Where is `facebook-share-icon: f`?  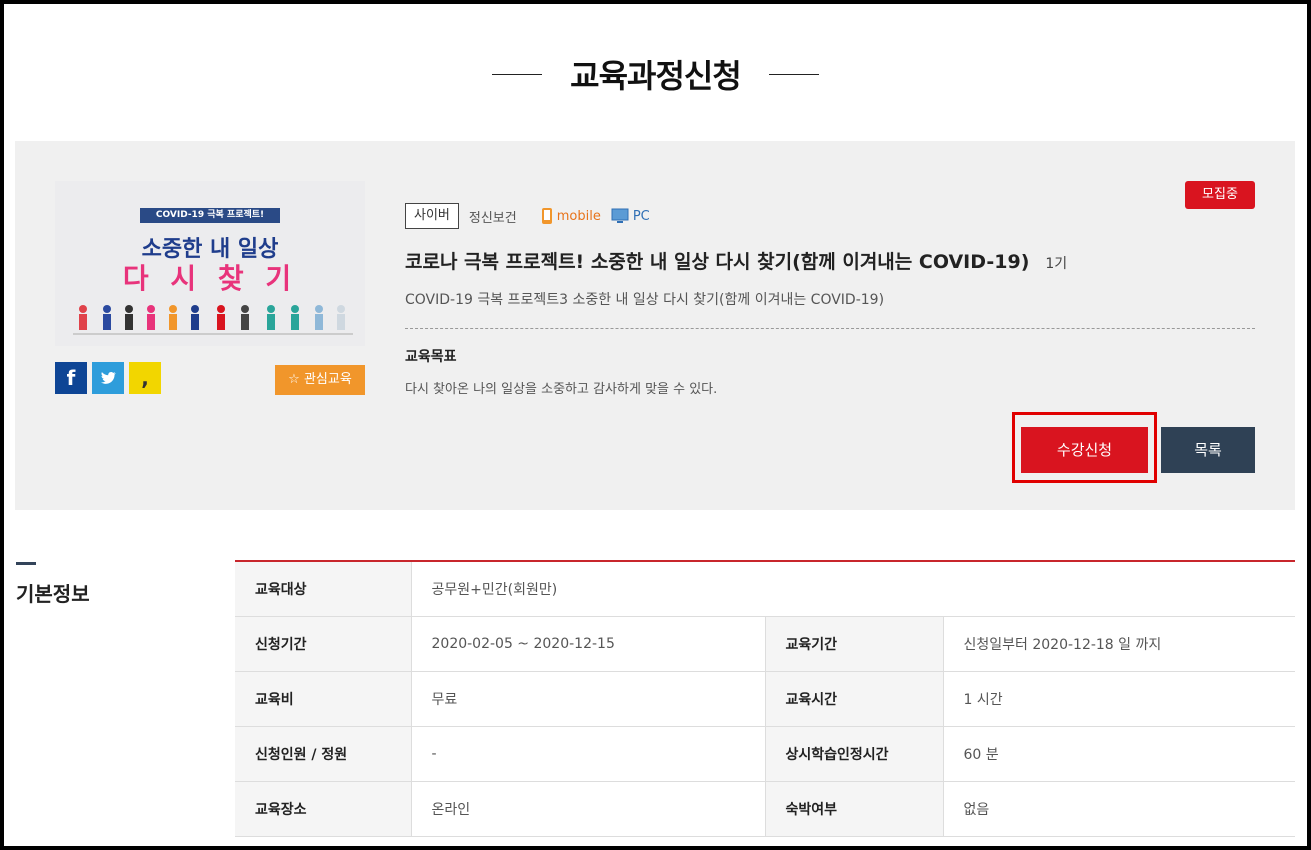
facebook-share-icon: f is located at coordinates (71, 378).